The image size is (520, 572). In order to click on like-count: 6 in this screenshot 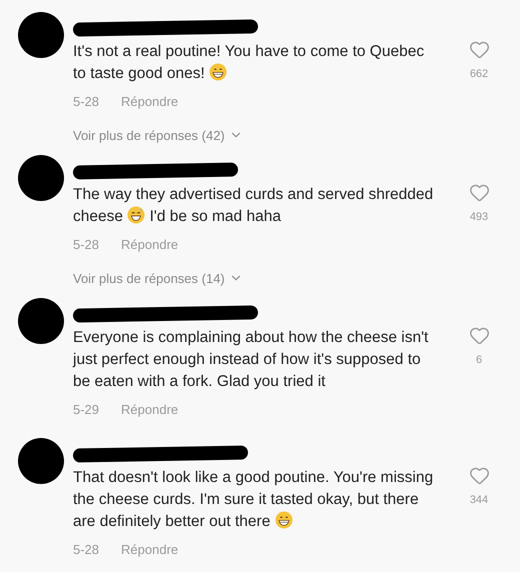, I will do `click(479, 360)`.